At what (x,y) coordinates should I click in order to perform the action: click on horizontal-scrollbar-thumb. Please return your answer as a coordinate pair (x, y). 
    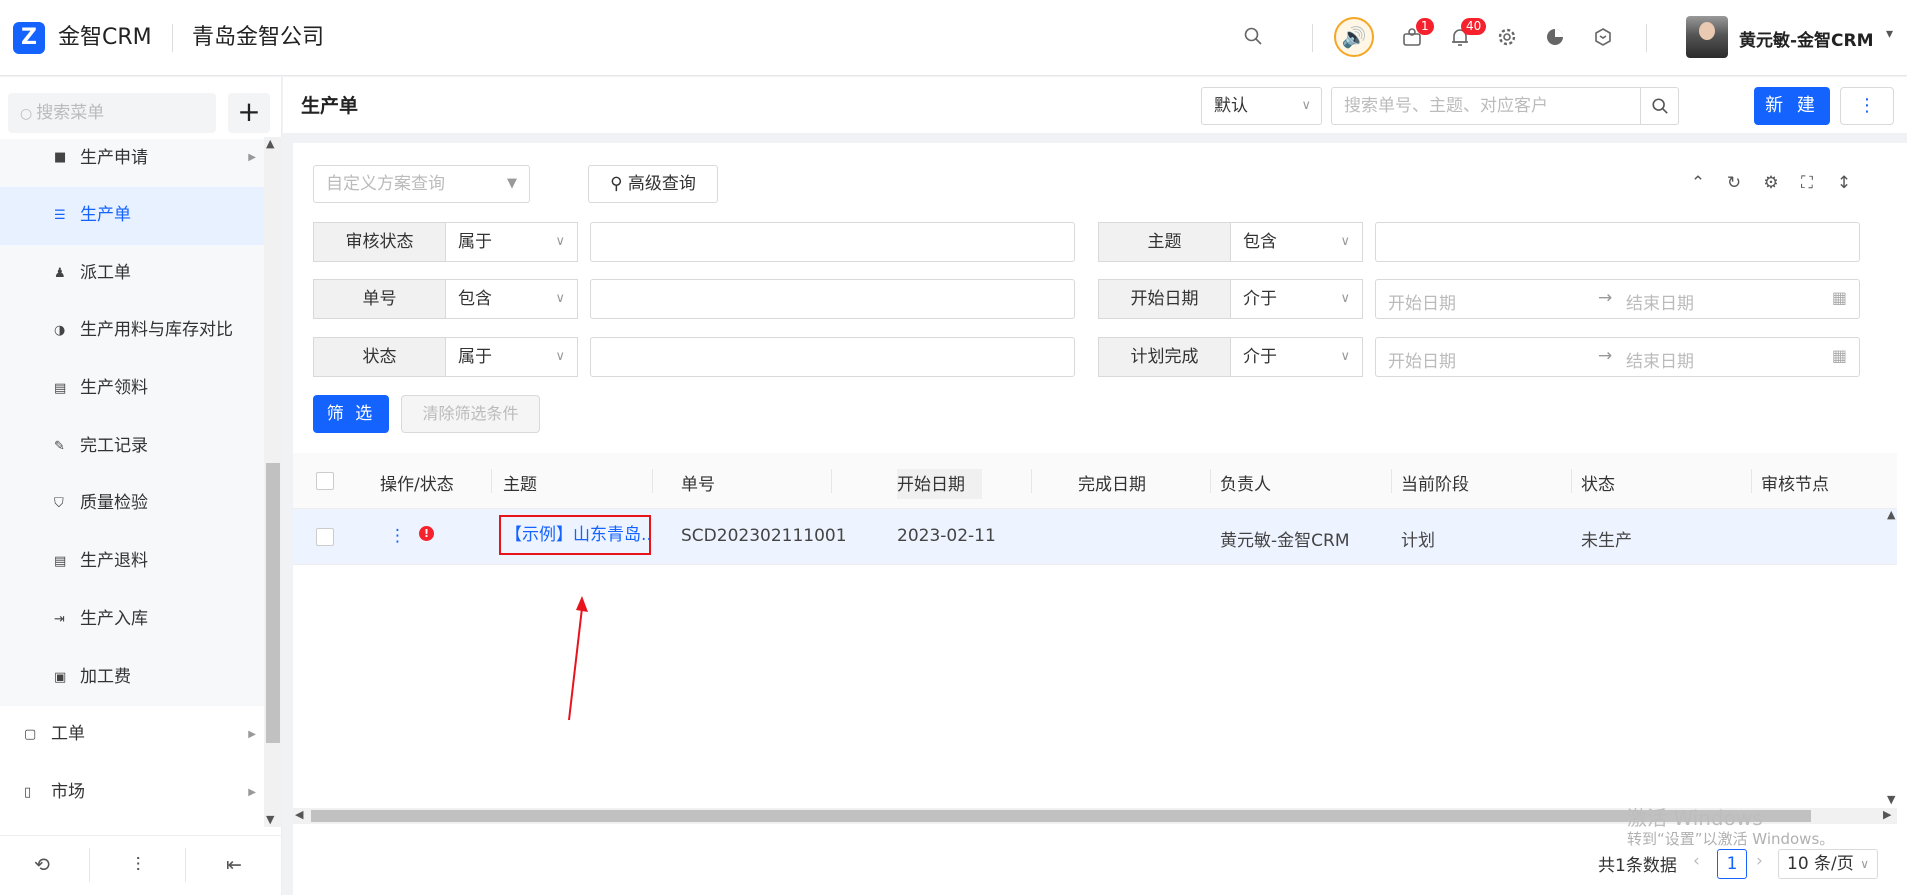
    Looking at the image, I should click on (1061, 816).